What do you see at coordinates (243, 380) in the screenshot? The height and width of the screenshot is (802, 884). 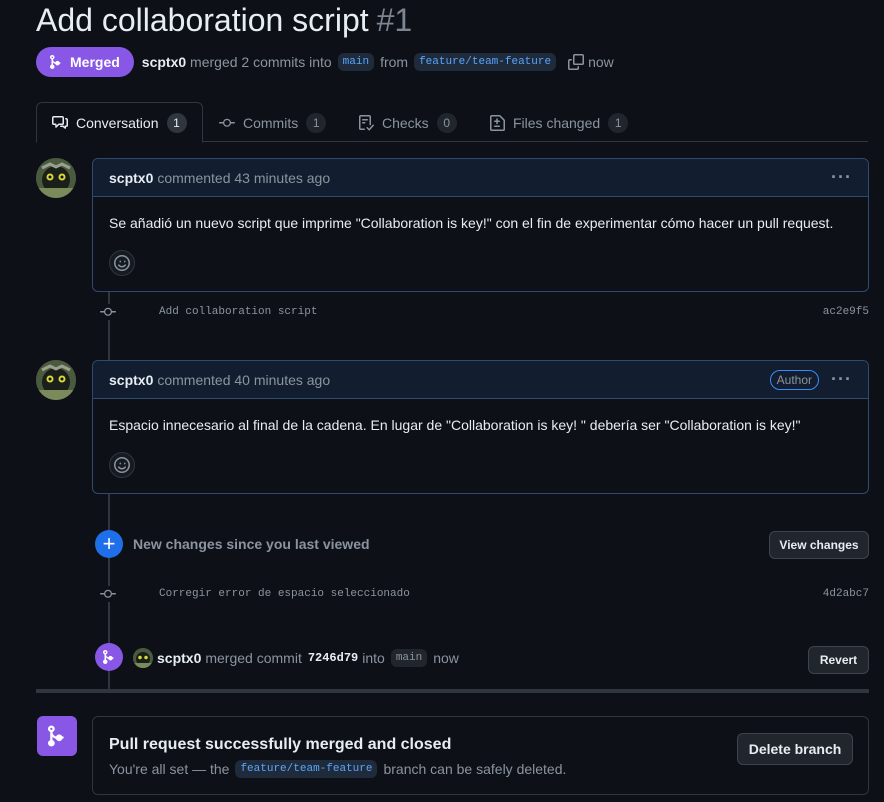 I see `comment-meta: commented 40 minutes ago` at bounding box center [243, 380].